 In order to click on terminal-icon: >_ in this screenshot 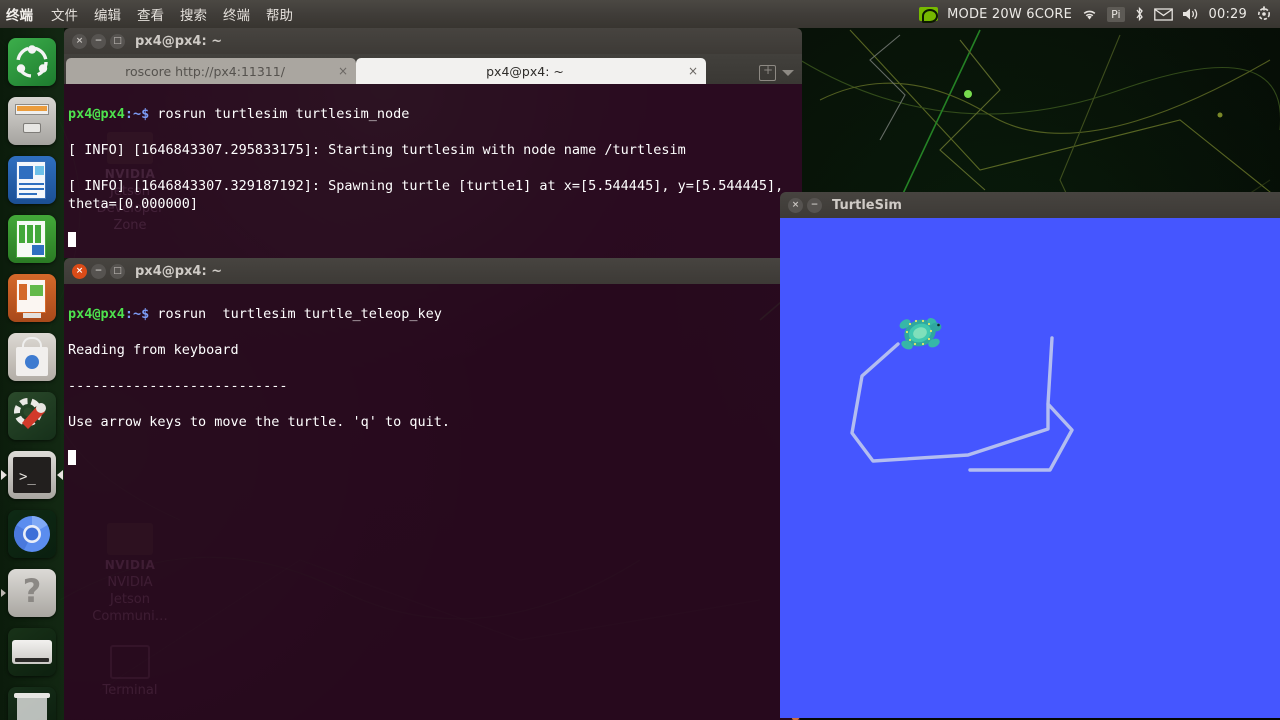, I will do `click(32, 474)`.